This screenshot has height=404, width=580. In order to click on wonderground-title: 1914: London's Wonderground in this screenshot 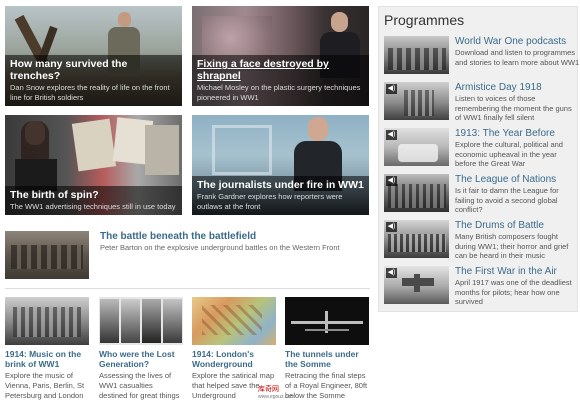, I will do `click(234, 359)`.